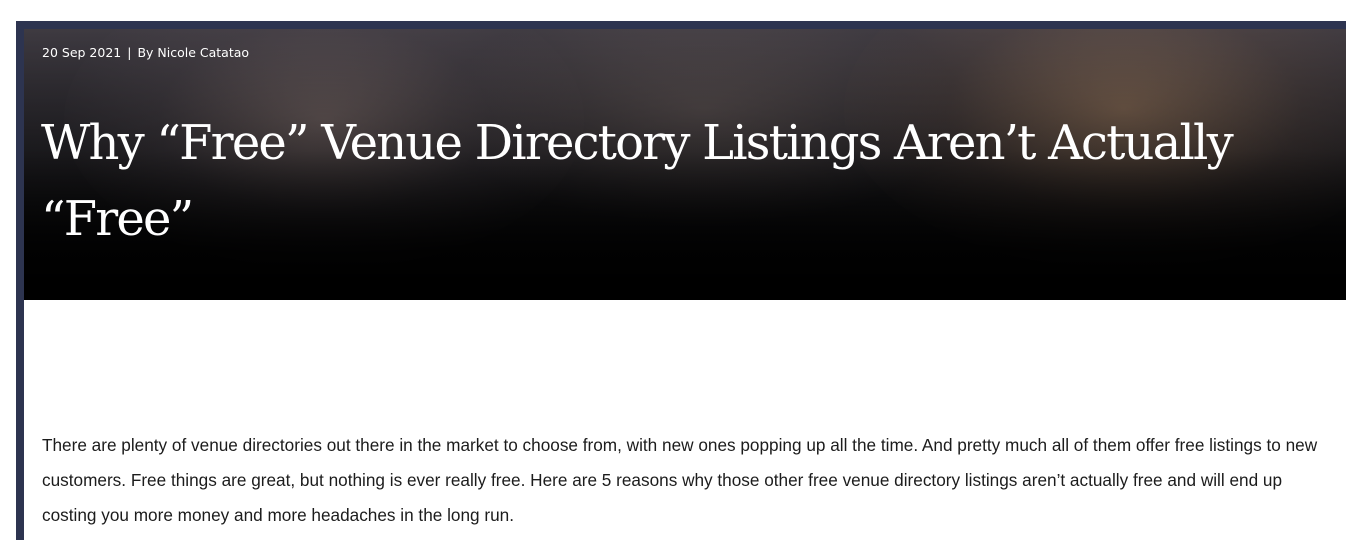  I want to click on window-left-border, so click(20, 280).